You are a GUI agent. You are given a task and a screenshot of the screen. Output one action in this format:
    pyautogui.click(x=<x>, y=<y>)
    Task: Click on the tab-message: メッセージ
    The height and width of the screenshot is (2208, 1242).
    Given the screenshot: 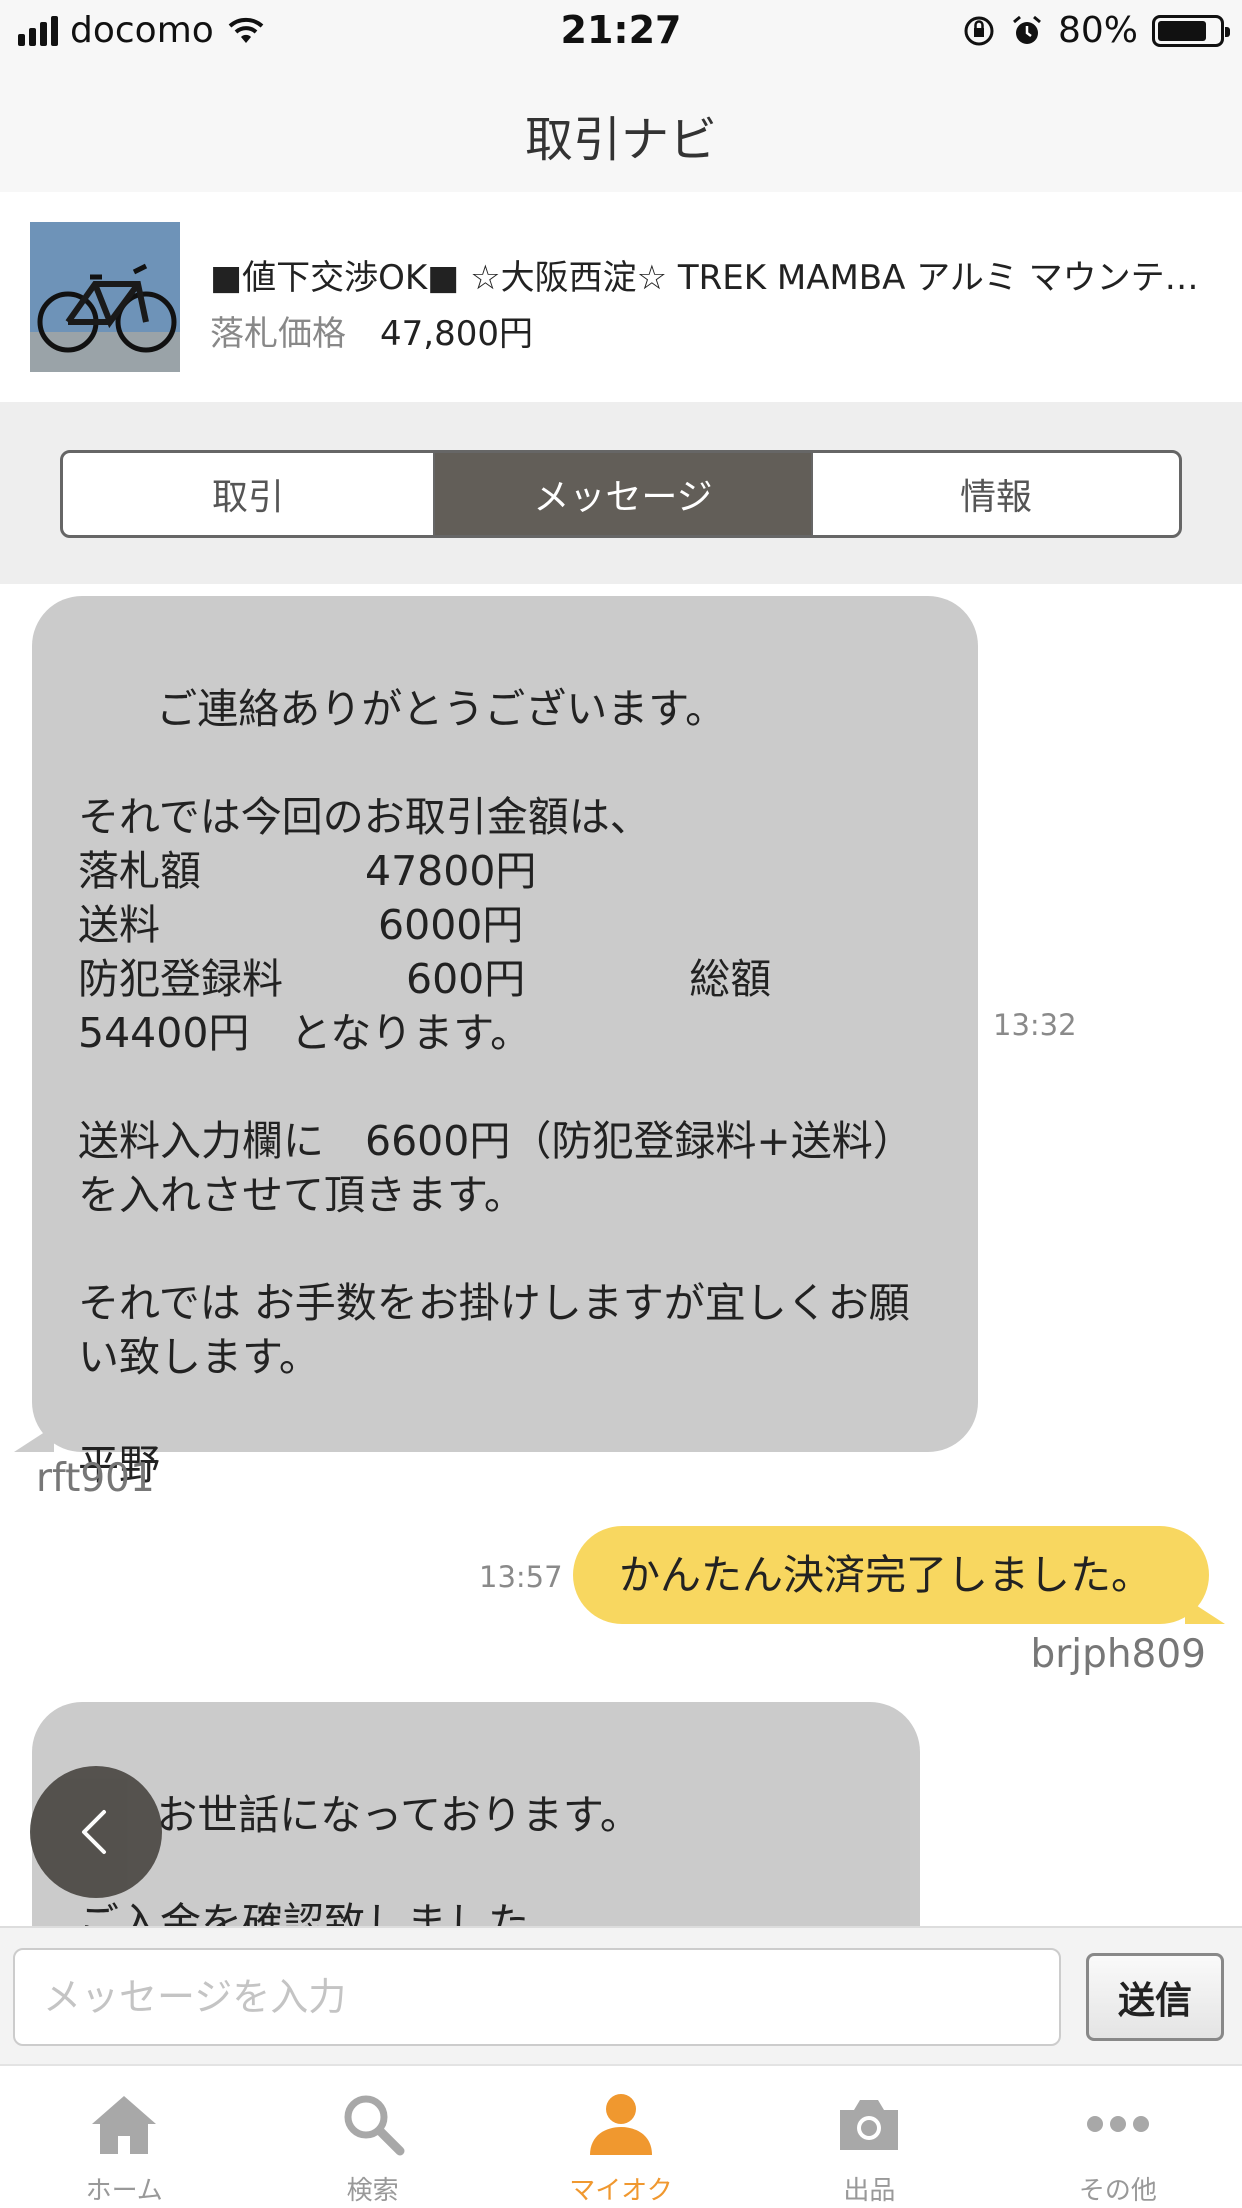 What is the action you would take?
    pyautogui.click(x=623, y=494)
    